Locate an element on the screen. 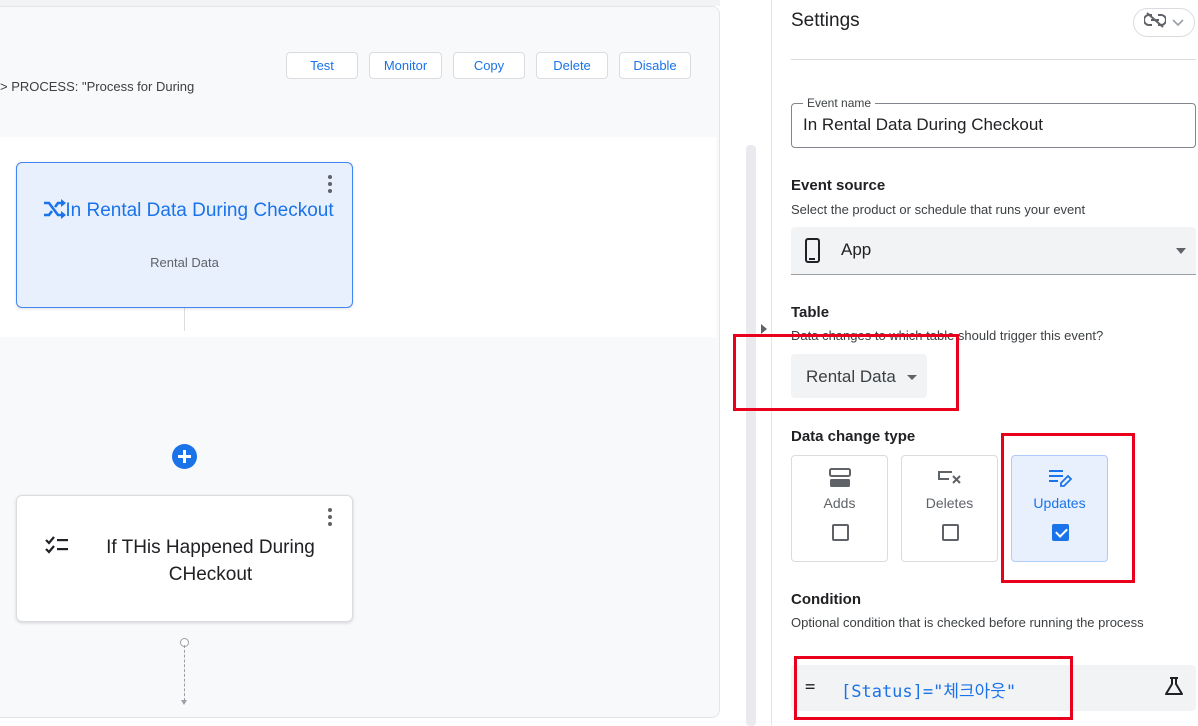 This screenshot has height=726, width=1198. updates-label: Updates is located at coordinates (1059, 503).